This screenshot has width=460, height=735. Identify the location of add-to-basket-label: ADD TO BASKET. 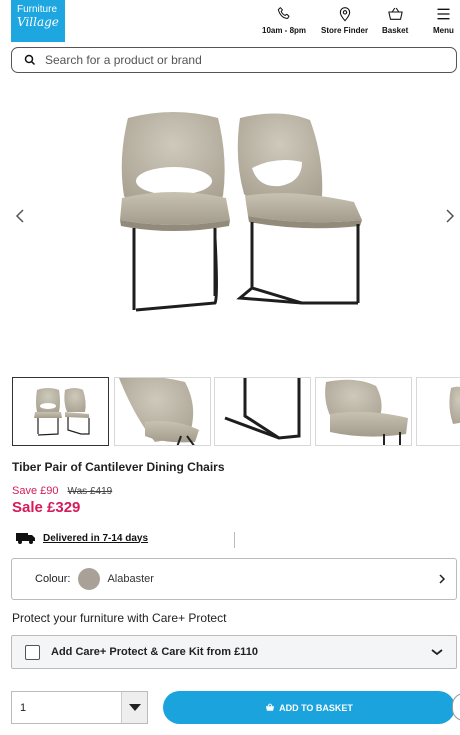
(316, 707).